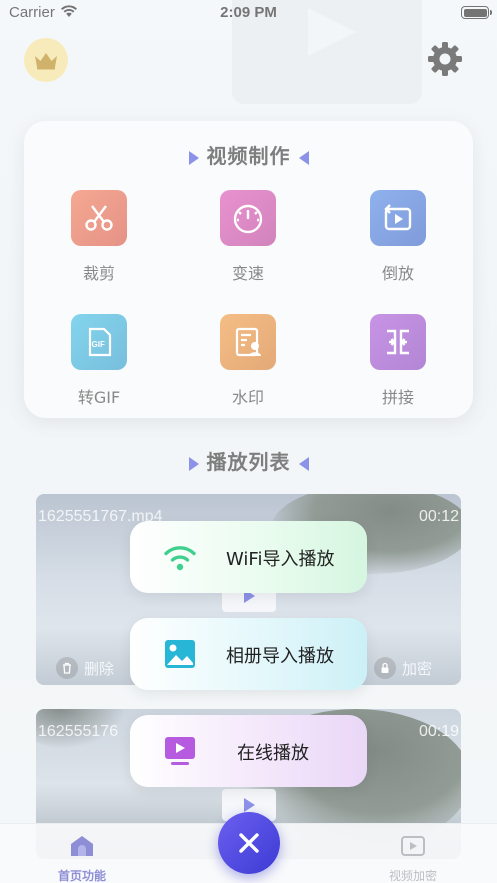 This screenshot has width=497, height=883. I want to click on online-play-button: 在线播放, so click(248, 751).